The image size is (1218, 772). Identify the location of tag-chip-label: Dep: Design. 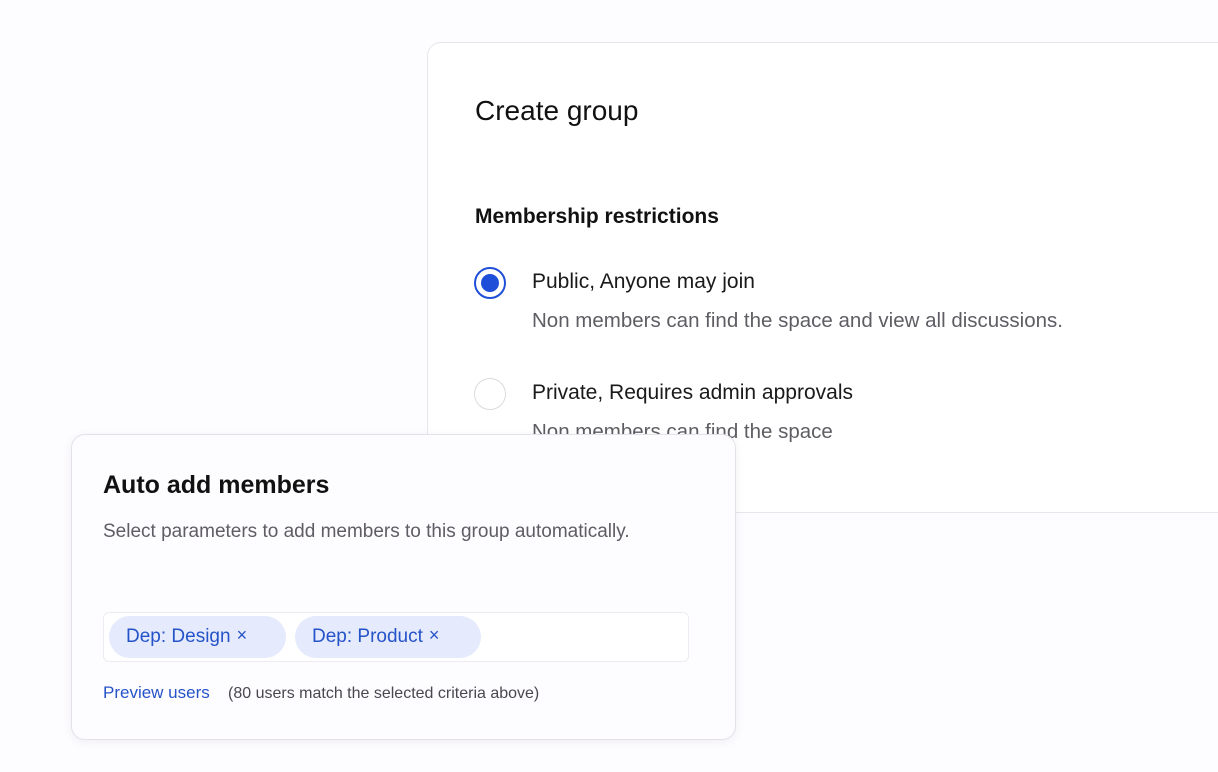
(178, 636).